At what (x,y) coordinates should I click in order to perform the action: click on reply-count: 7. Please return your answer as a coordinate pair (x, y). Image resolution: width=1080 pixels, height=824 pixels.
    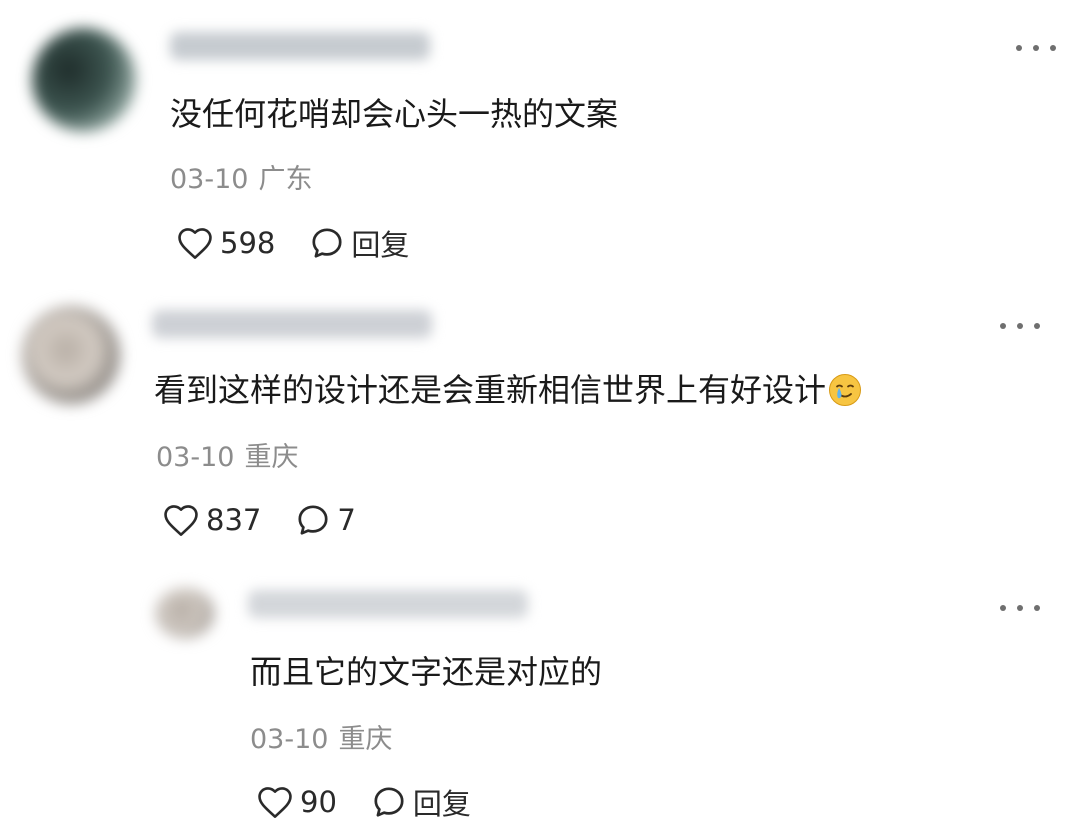
    Looking at the image, I should click on (346, 520).